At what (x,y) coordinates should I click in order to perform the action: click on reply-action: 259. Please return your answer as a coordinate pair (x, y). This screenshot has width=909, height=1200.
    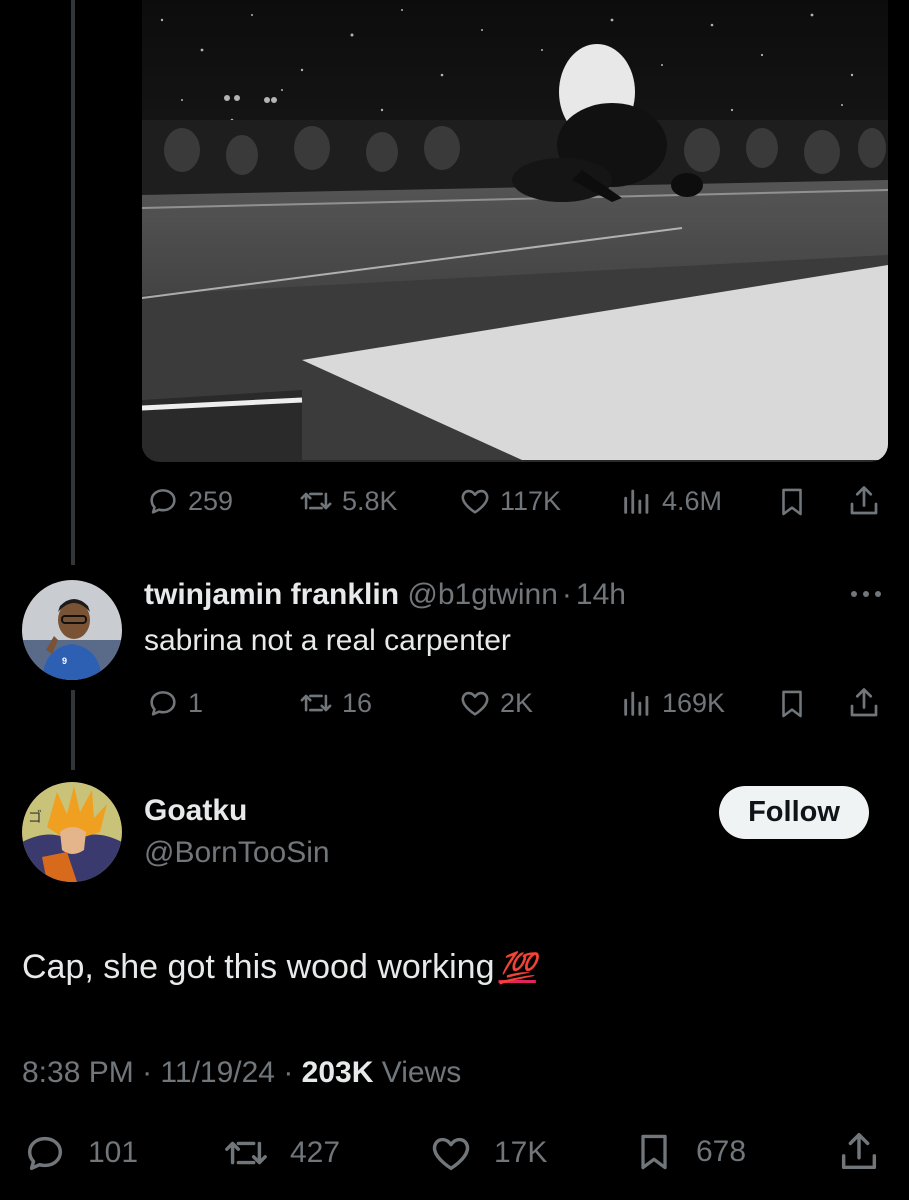
    Looking at the image, I should click on (189, 501).